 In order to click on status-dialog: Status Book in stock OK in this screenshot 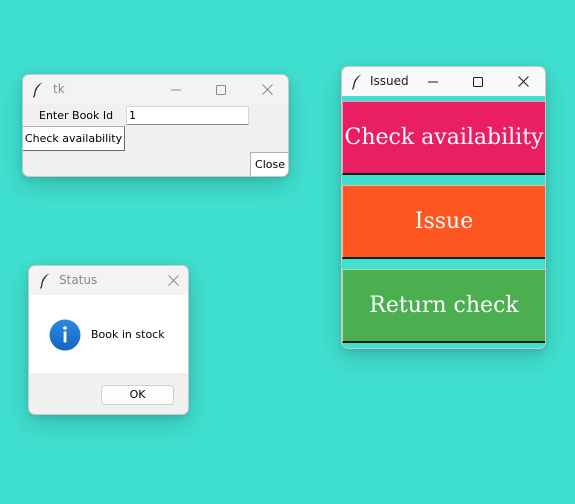, I will do `click(108, 340)`.